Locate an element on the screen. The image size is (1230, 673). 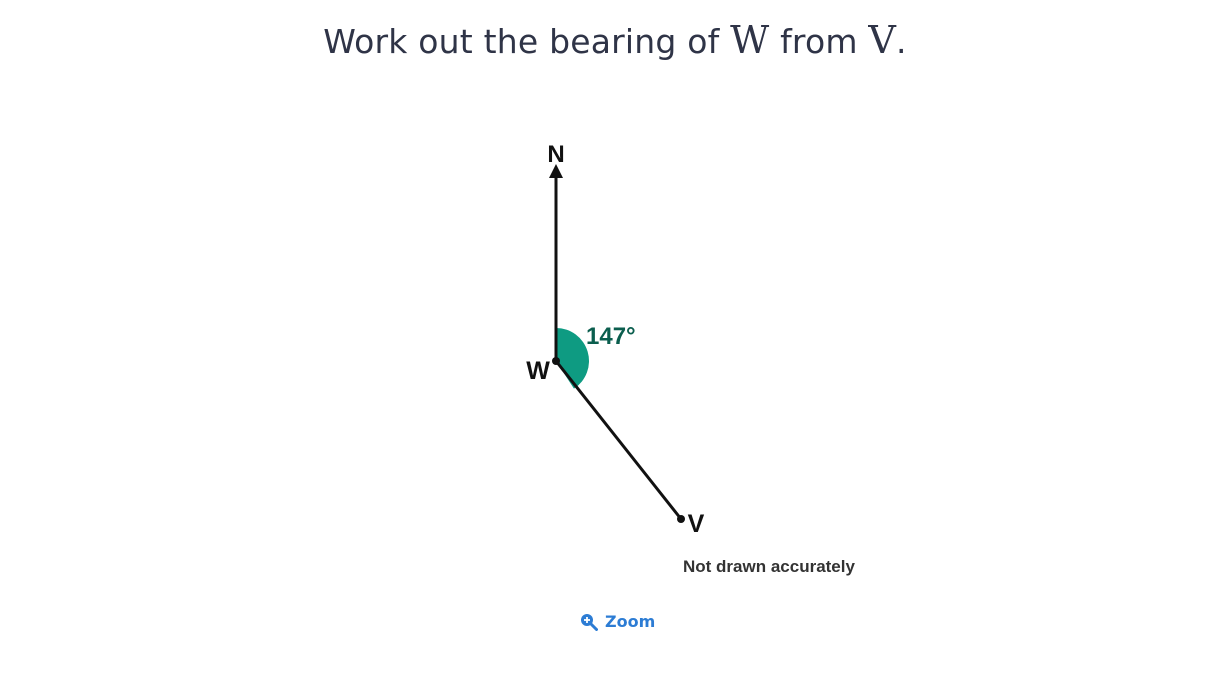
zoom-button: Zoom is located at coordinates (617, 621).